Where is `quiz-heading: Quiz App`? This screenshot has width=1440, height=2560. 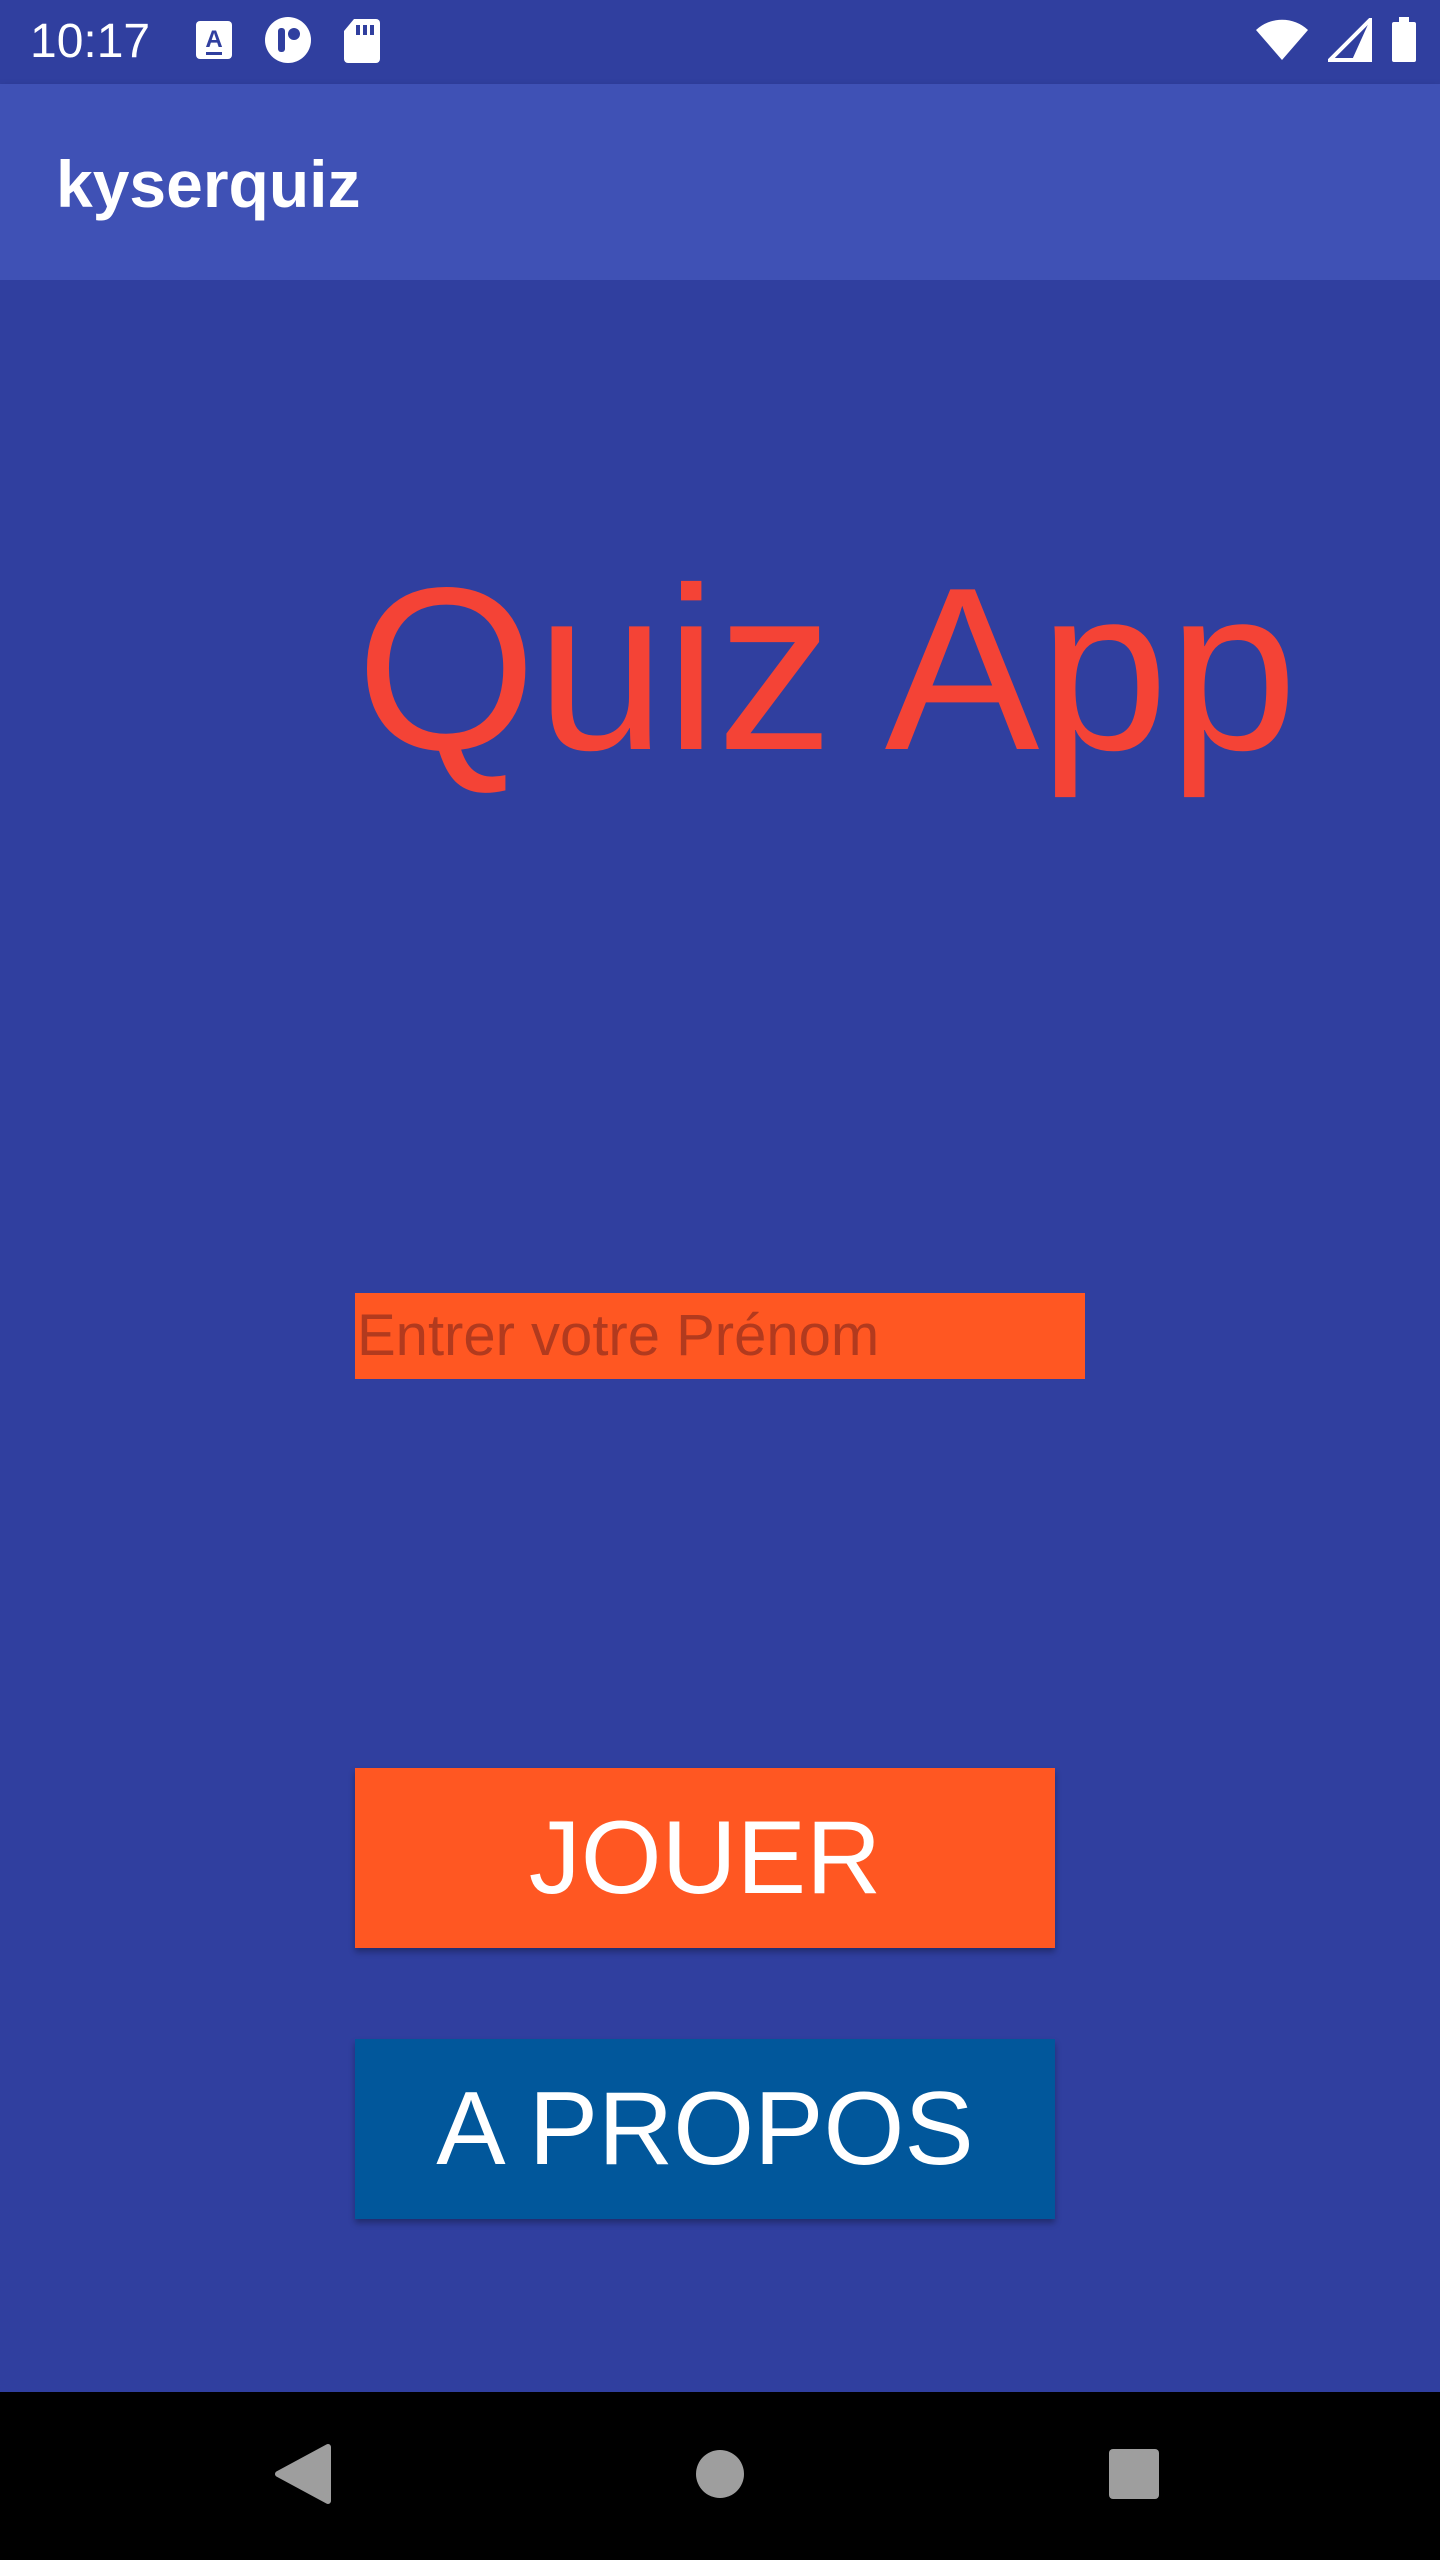
quiz-heading: Quiz App is located at coordinates (827, 669).